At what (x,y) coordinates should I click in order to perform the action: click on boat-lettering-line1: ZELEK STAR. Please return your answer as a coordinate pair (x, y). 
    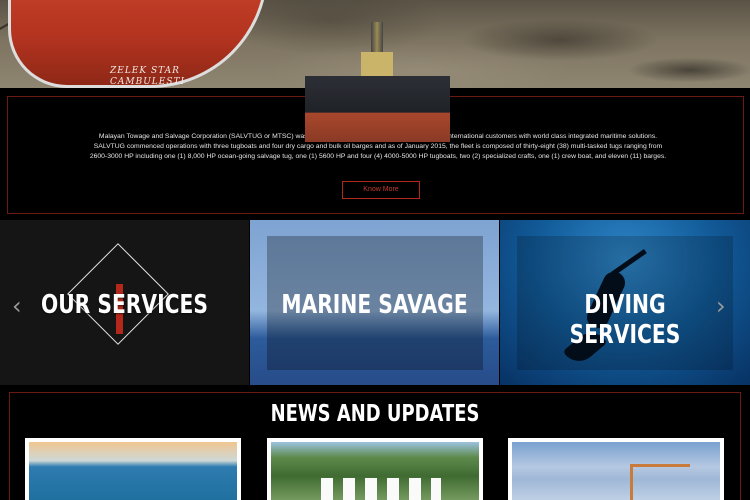
    Looking at the image, I should click on (145, 71).